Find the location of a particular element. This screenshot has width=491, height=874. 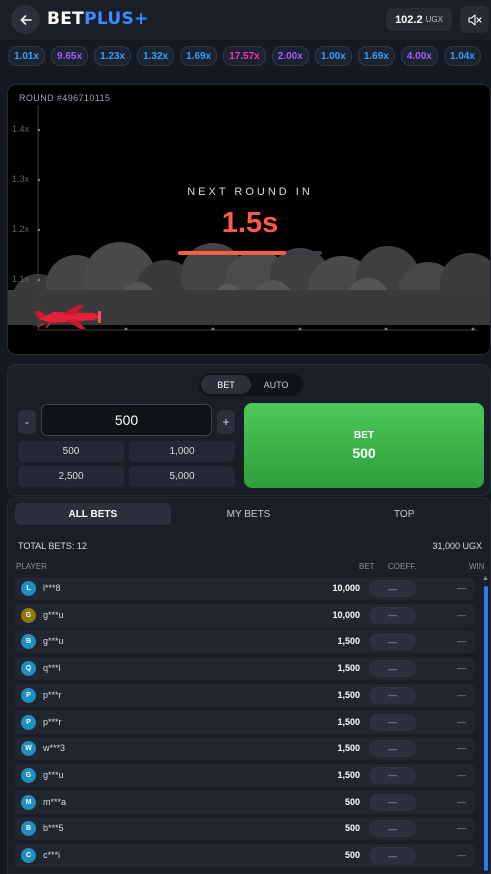

balance-display: 102.2 UGX is located at coordinates (419, 19).